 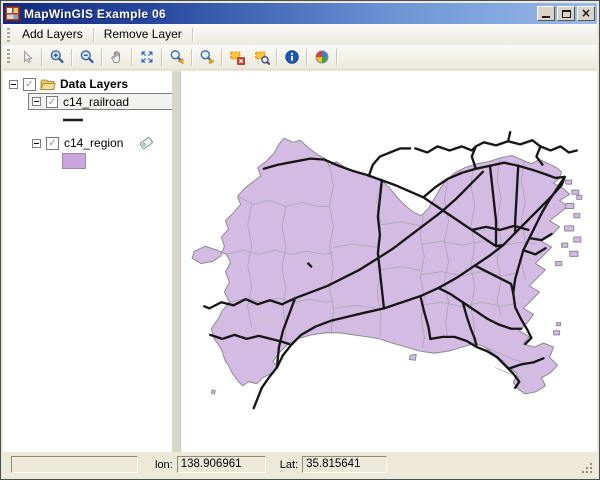 I want to click on zoom-to-selection-button, so click(x=261, y=57).